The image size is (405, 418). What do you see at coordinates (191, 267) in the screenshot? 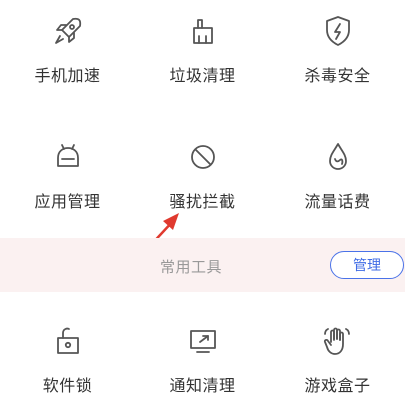
I see `section-title: 常用工具` at bounding box center [191, 267].